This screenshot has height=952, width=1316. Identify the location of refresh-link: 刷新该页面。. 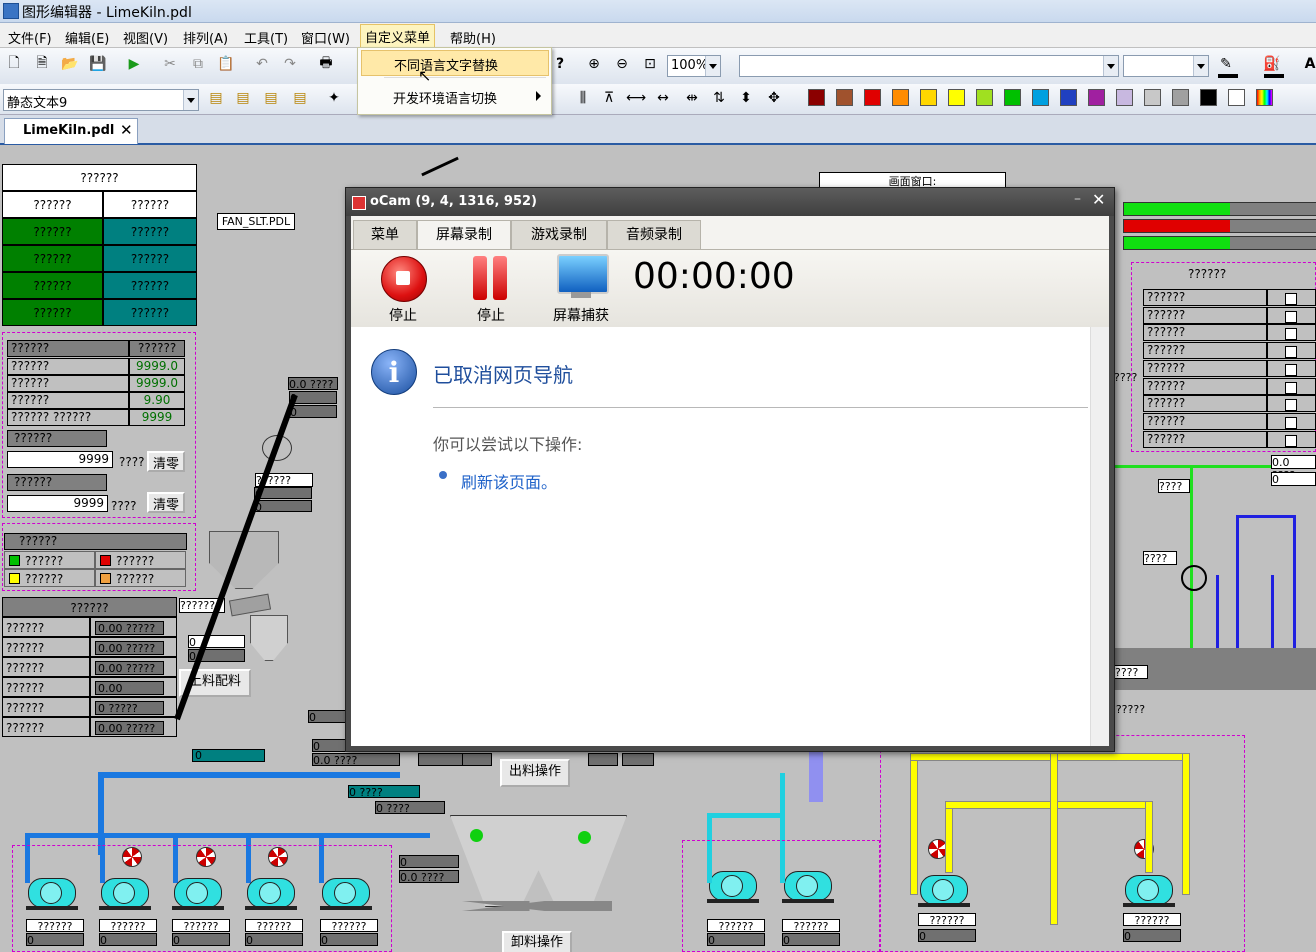
(509, 481).